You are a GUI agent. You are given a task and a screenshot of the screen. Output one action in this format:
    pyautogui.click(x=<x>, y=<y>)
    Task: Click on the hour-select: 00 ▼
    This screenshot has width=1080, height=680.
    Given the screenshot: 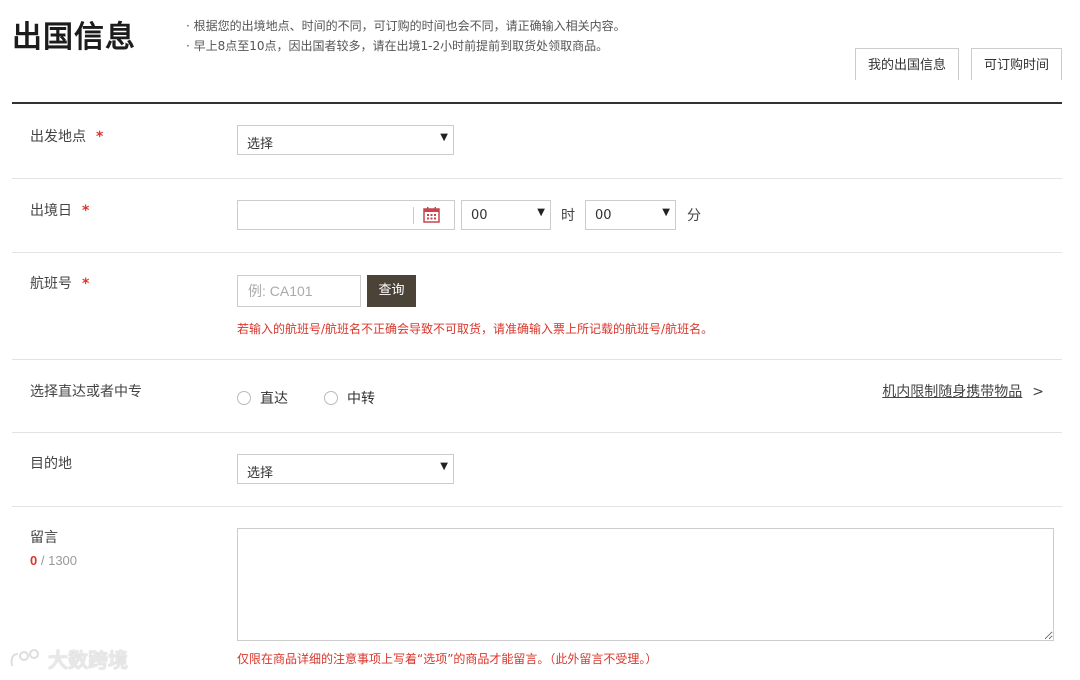 What is the action you would take?
    pyautogui.click(x=506, y=215)
    